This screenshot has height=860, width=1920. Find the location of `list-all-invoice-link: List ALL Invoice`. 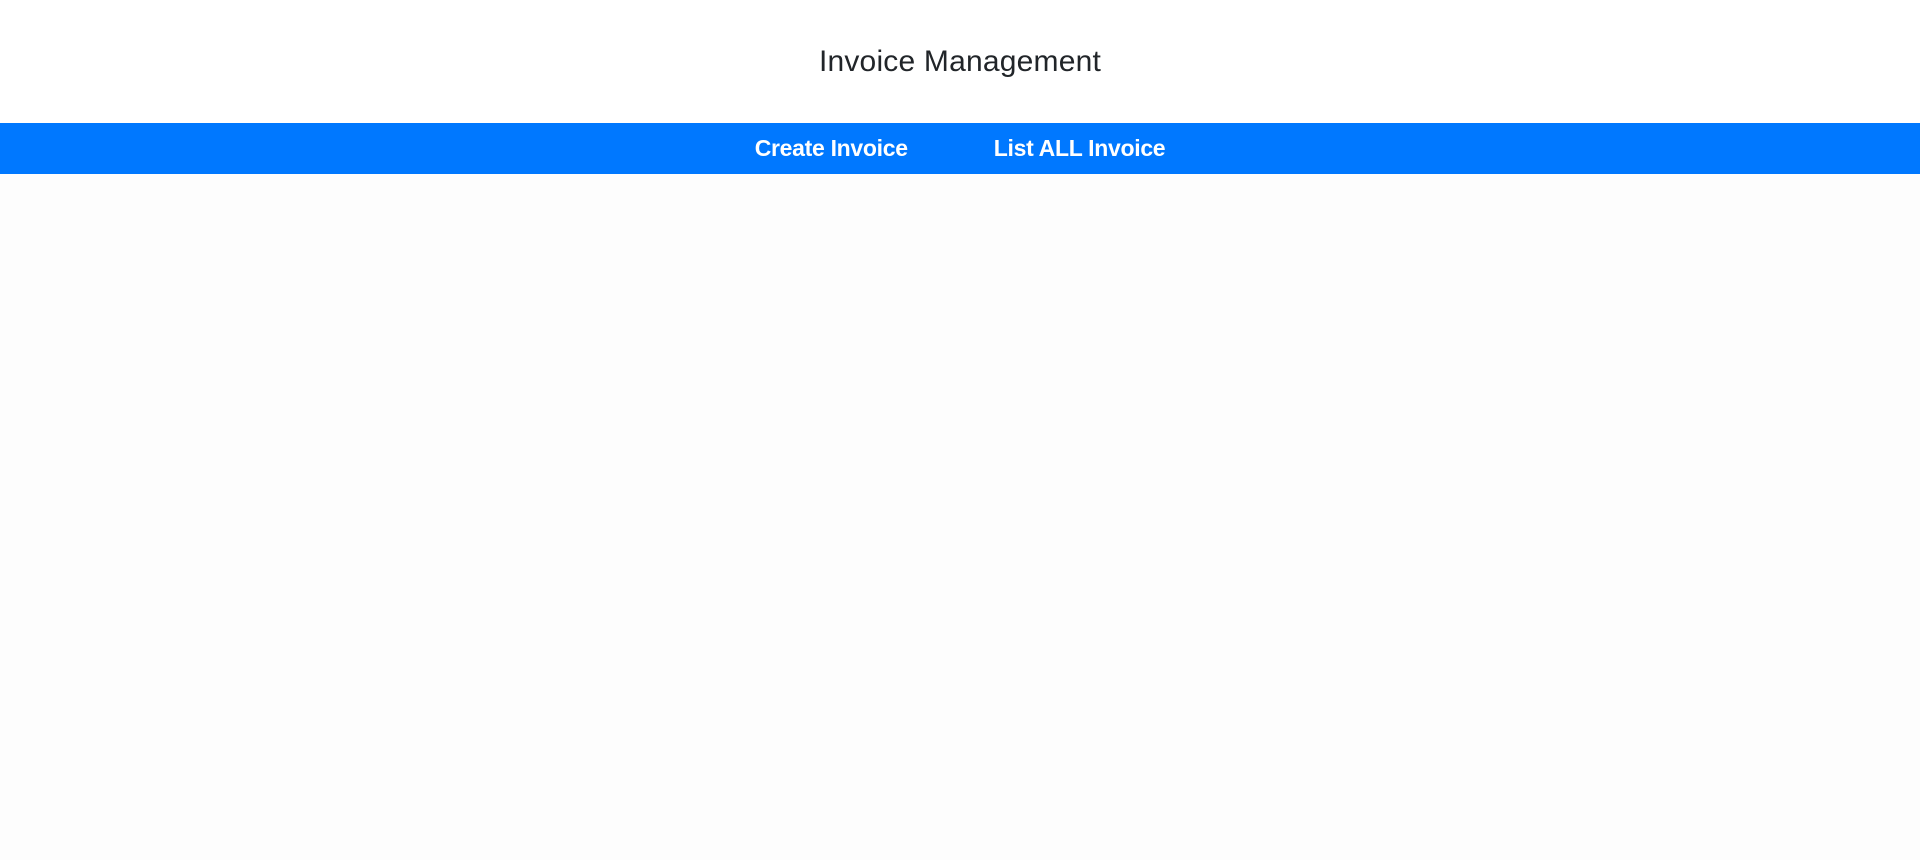

list-all-invoice-link: List ALL Invoice is located at coordinates (1080, 148).